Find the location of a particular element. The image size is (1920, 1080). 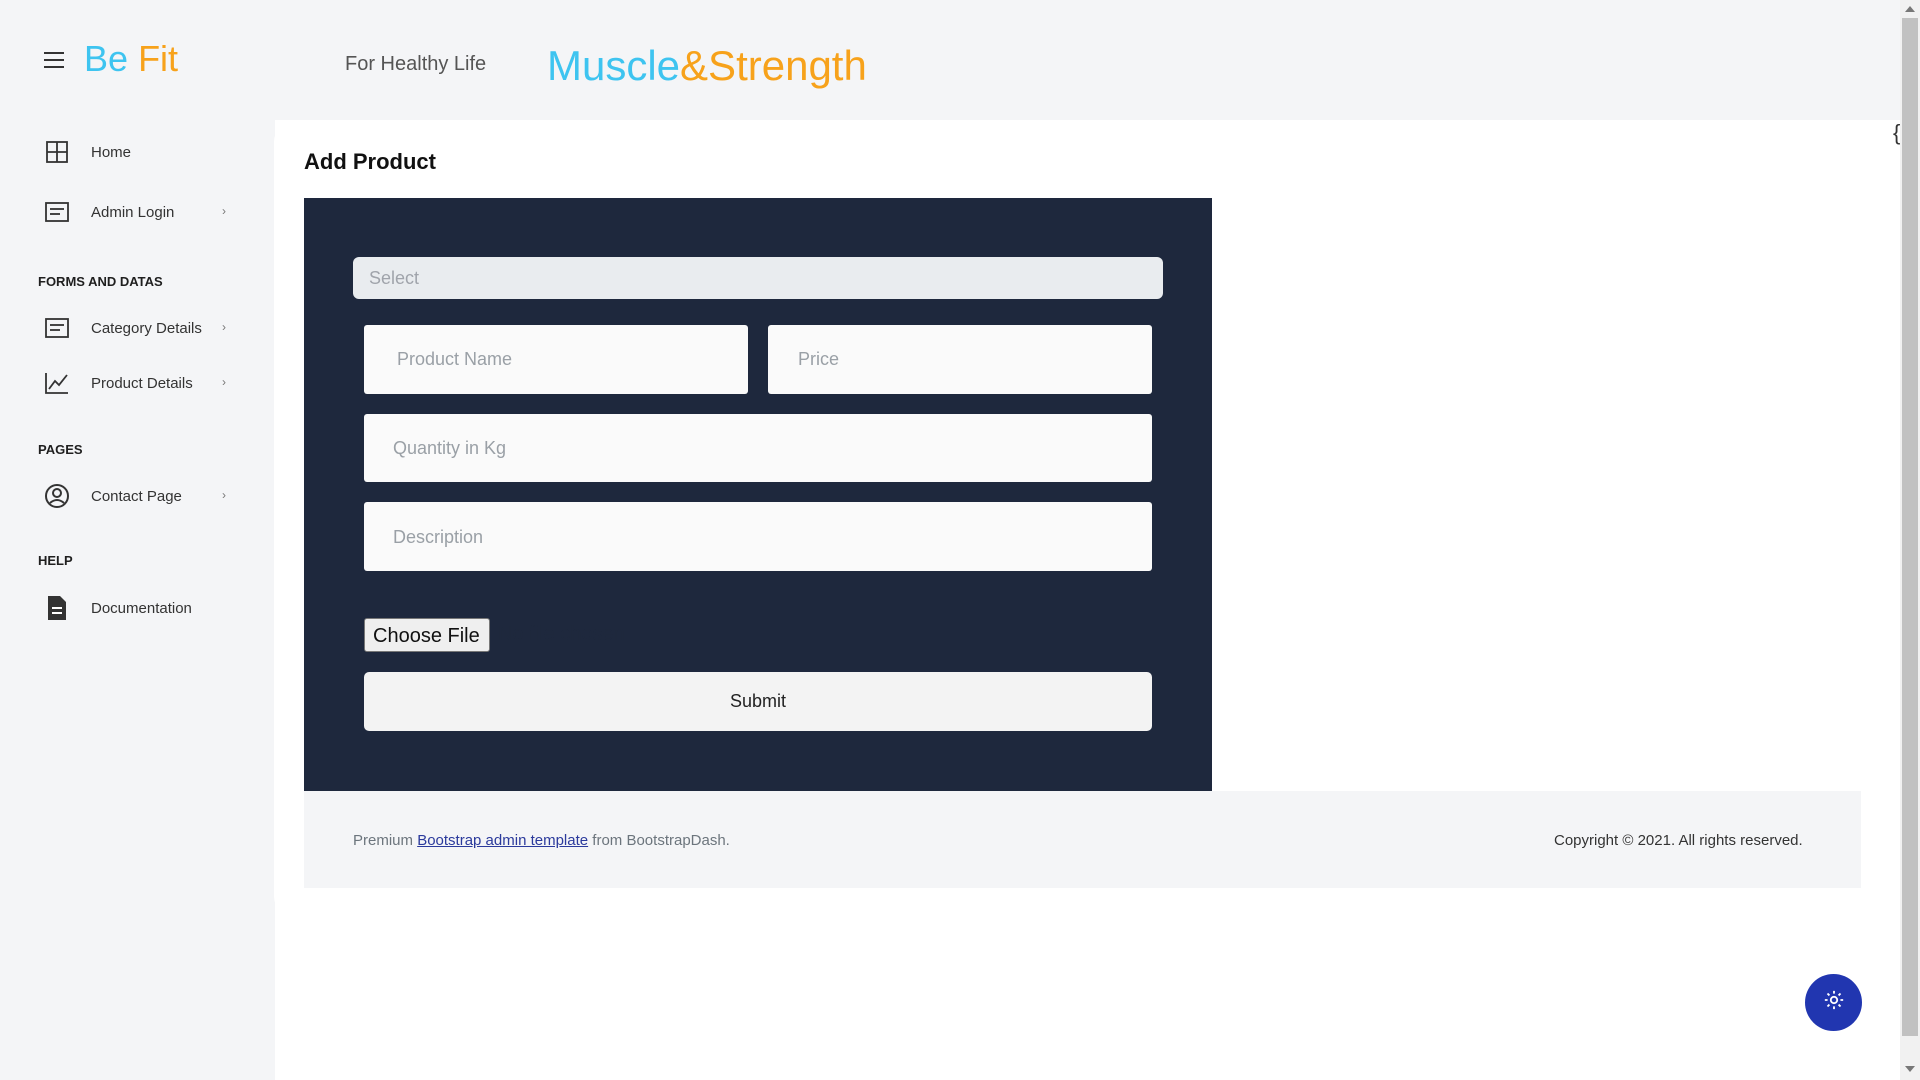

sidebar-item-label: Product Details is located at coordinates (142, 383).